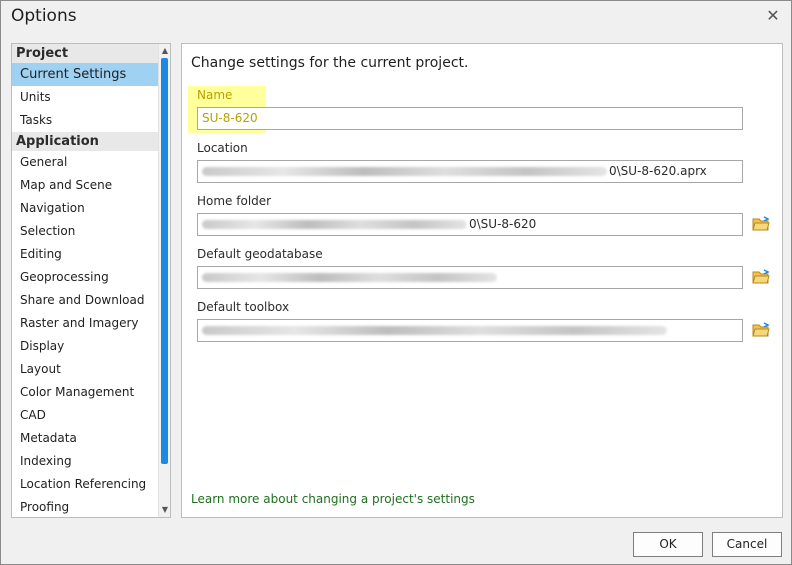  What do you see at coordinates (85, 438) in the screenshot?
I see `nav-item-metadata: Metadata` at bounding box center [85, 438].